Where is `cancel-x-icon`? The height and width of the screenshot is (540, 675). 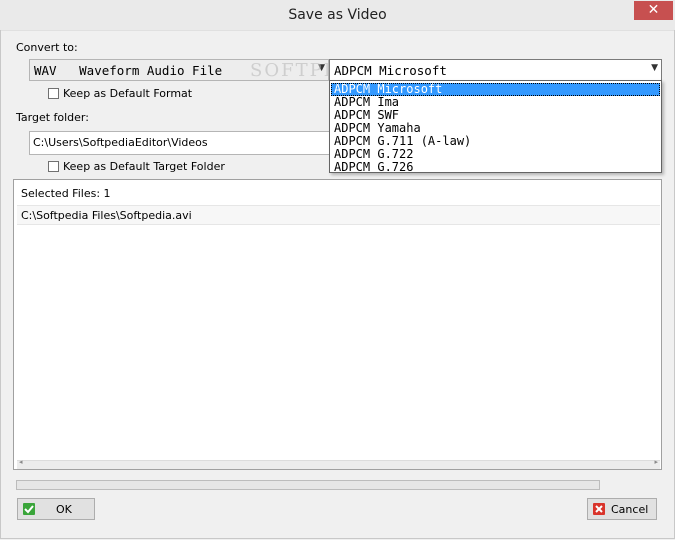 cancel-x-icon is located at coordinates (599, 509).